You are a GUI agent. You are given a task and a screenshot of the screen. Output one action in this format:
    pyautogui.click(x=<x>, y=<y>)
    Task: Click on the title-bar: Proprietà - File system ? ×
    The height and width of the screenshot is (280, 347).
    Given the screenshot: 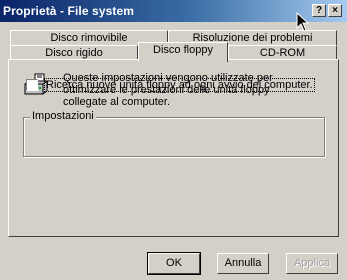 What is the action you would take?
    pyautogui.click(x=173, y=11)
    